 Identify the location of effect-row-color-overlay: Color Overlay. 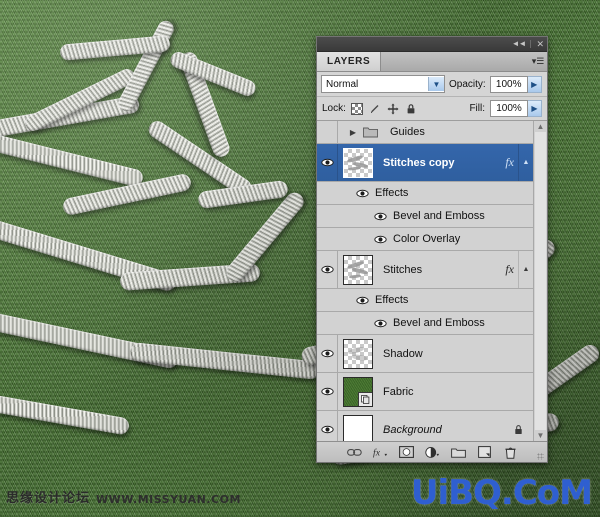
(425, 239).